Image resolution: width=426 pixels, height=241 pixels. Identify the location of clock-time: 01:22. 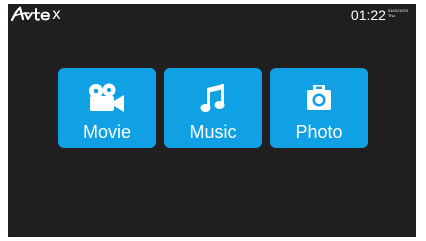
(368, 15).